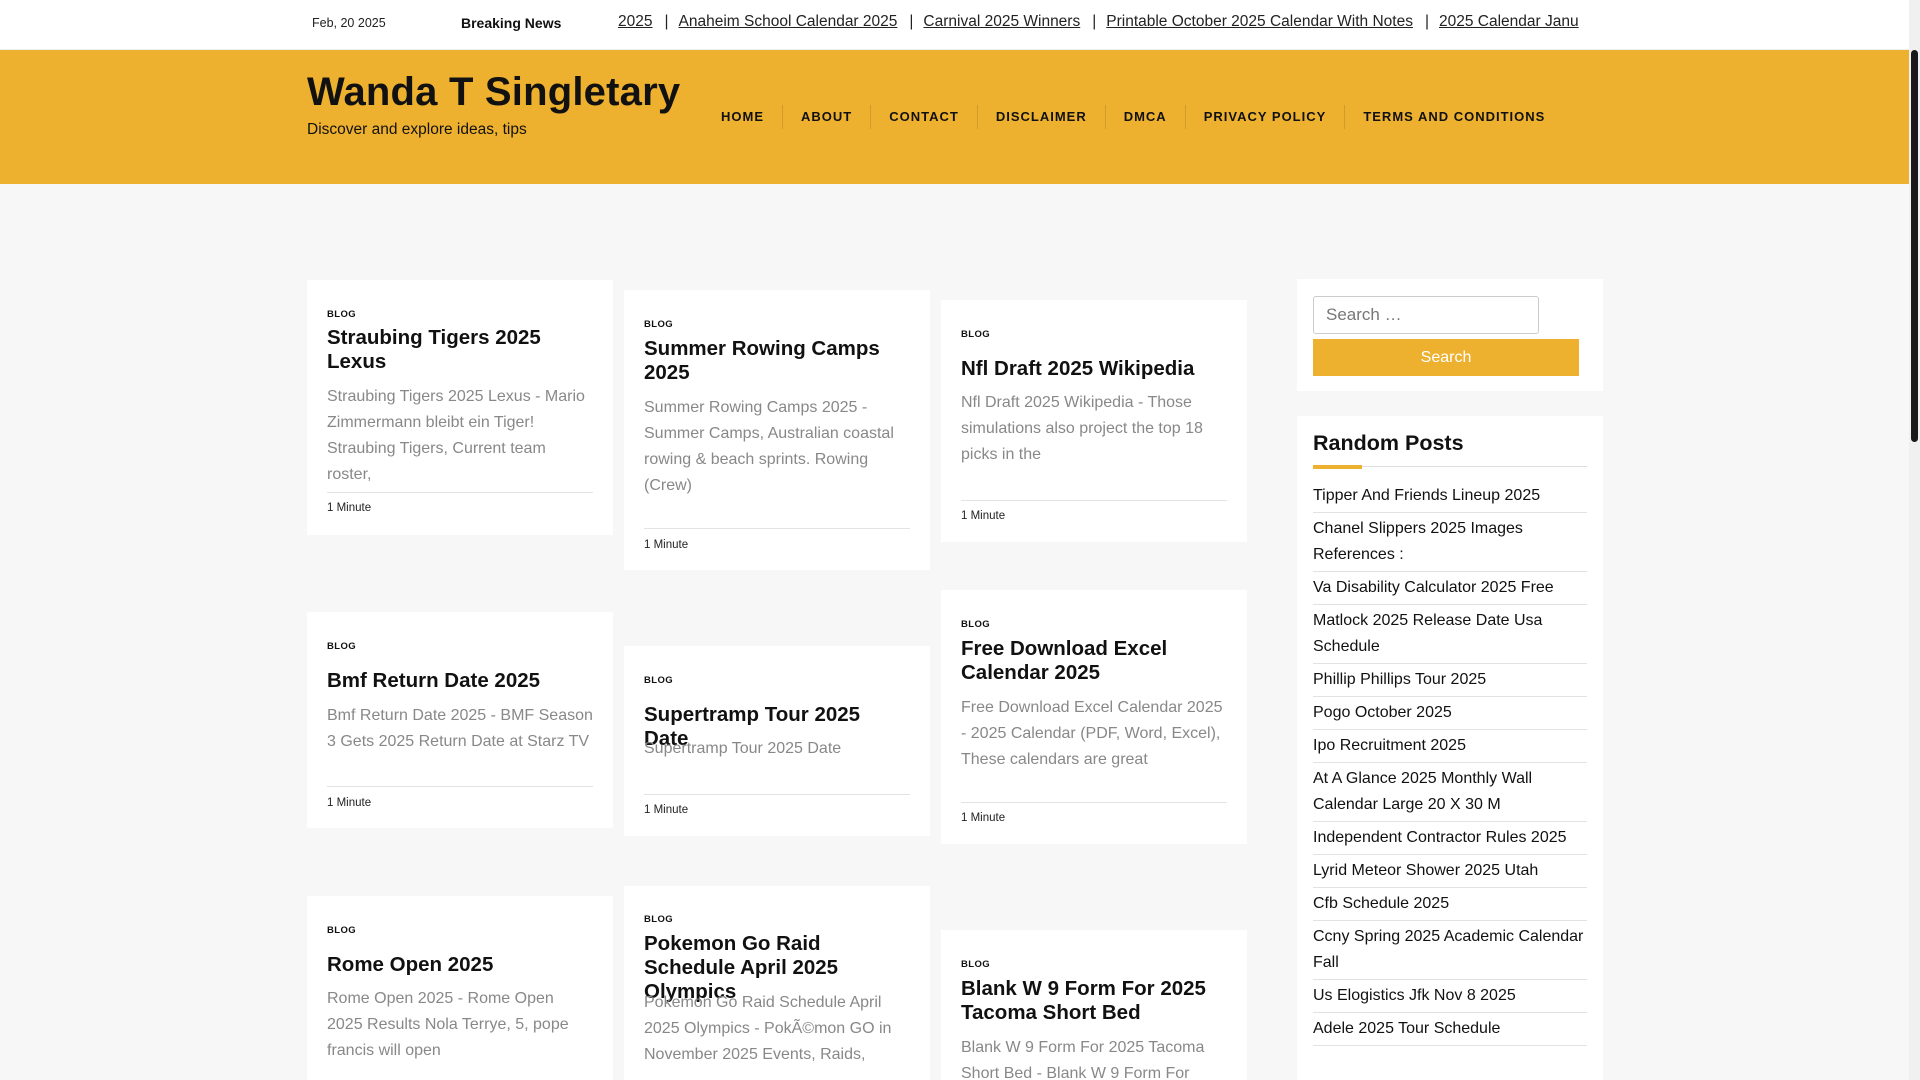 This screenshot has height=1080, width=1920. What do you see at coordinates (417, 129) in the screenshot?
I see `site-tagline: Discover and explore ideas, tips` at bounding box center [417, 129].